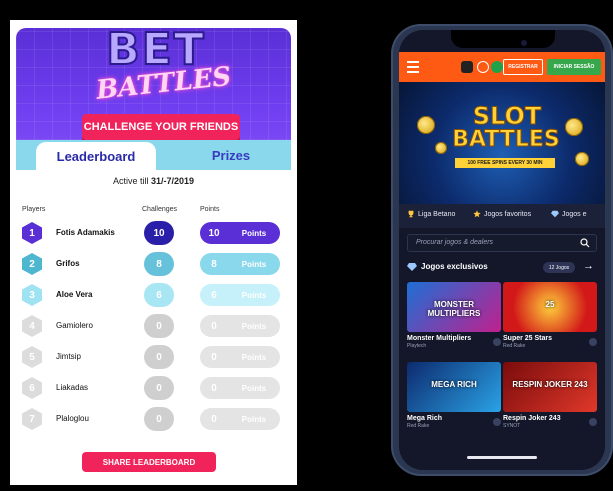 The width and height of the screenshot is (613, 491). Describe the element at coordinates (413, 67) in the screenshot. I see `menu-icon` at that location.